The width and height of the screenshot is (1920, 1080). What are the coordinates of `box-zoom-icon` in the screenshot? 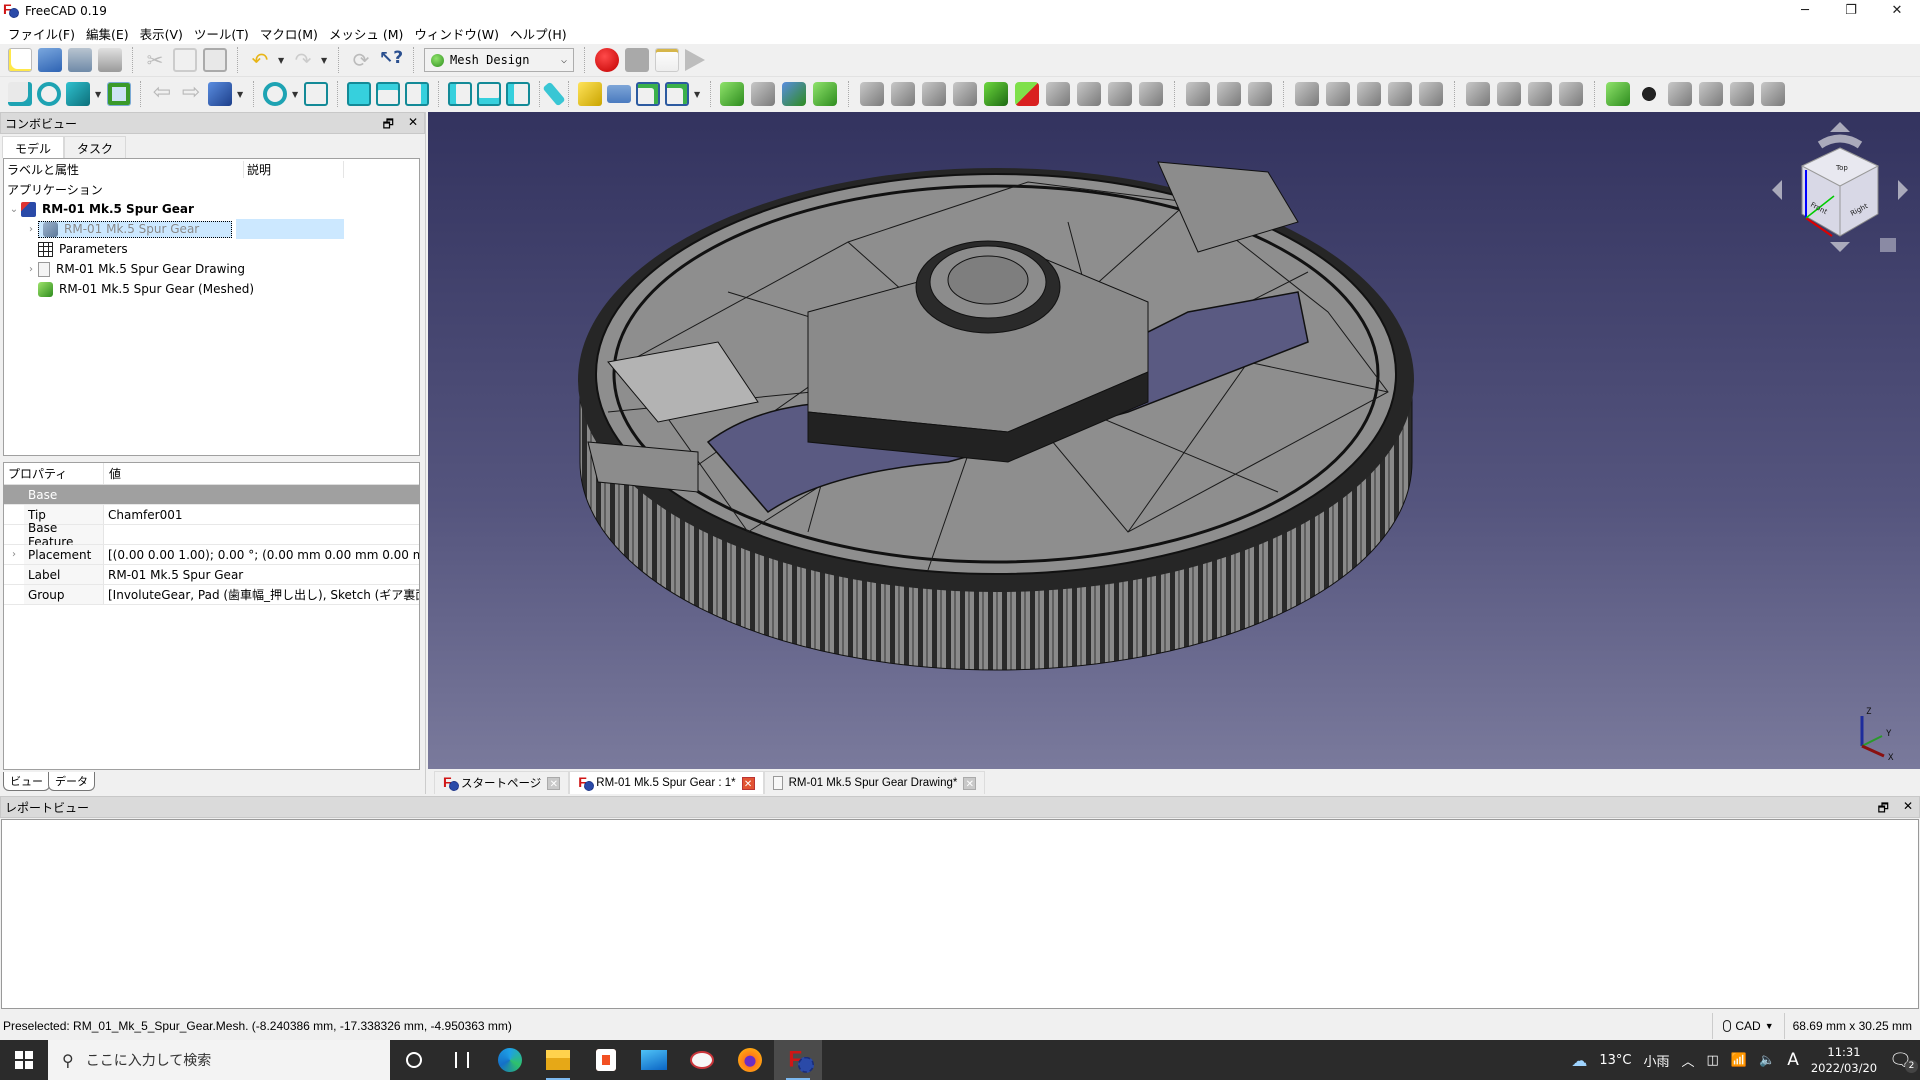 It's located at (275, 94).